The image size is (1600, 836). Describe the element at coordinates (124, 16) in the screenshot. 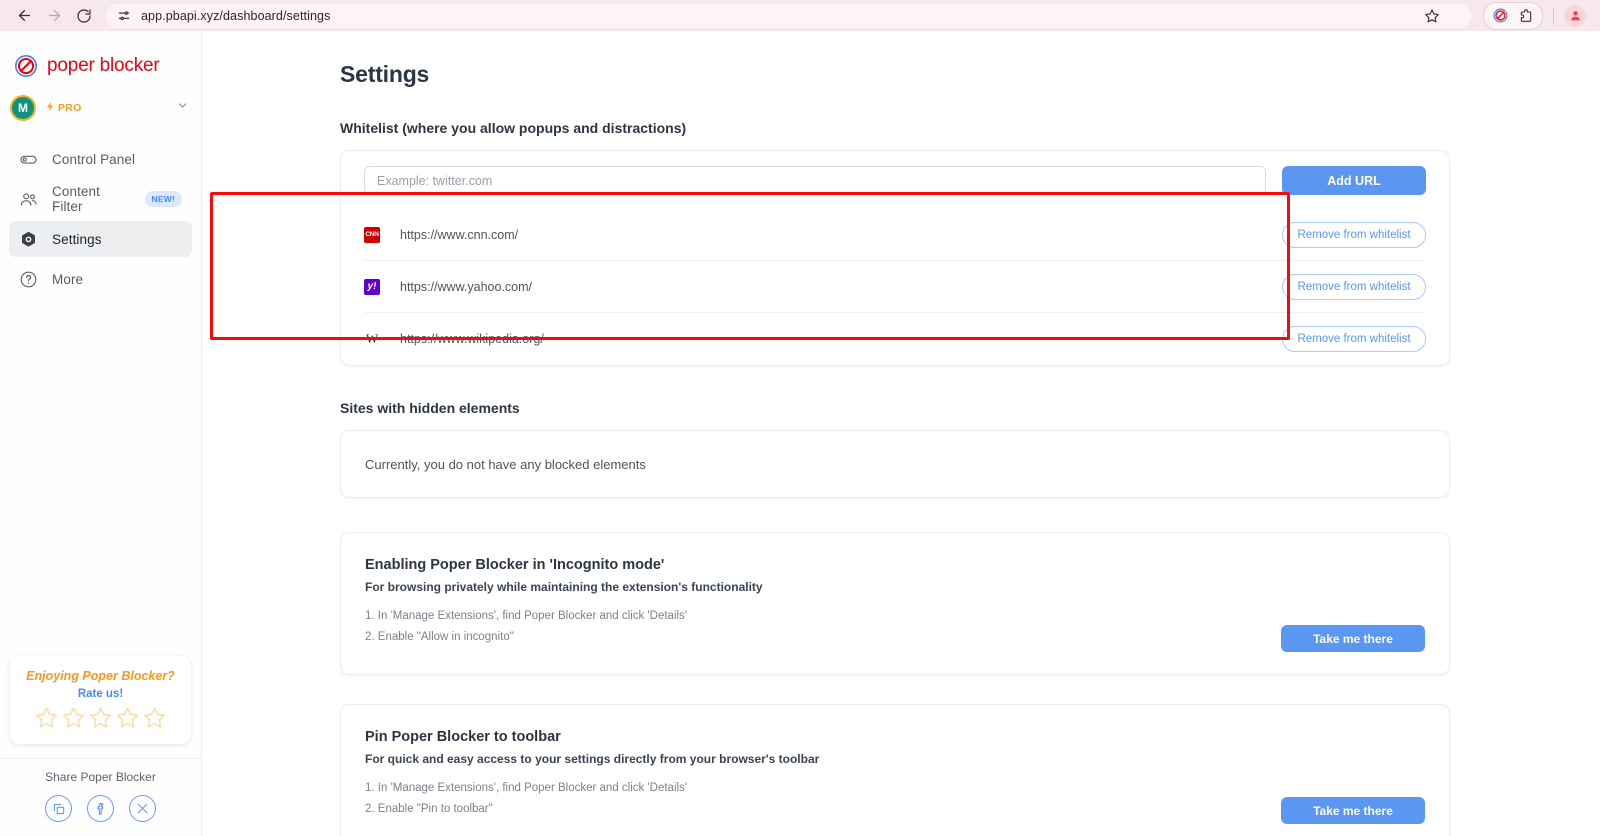

I see `site-settings-icon` at that location.